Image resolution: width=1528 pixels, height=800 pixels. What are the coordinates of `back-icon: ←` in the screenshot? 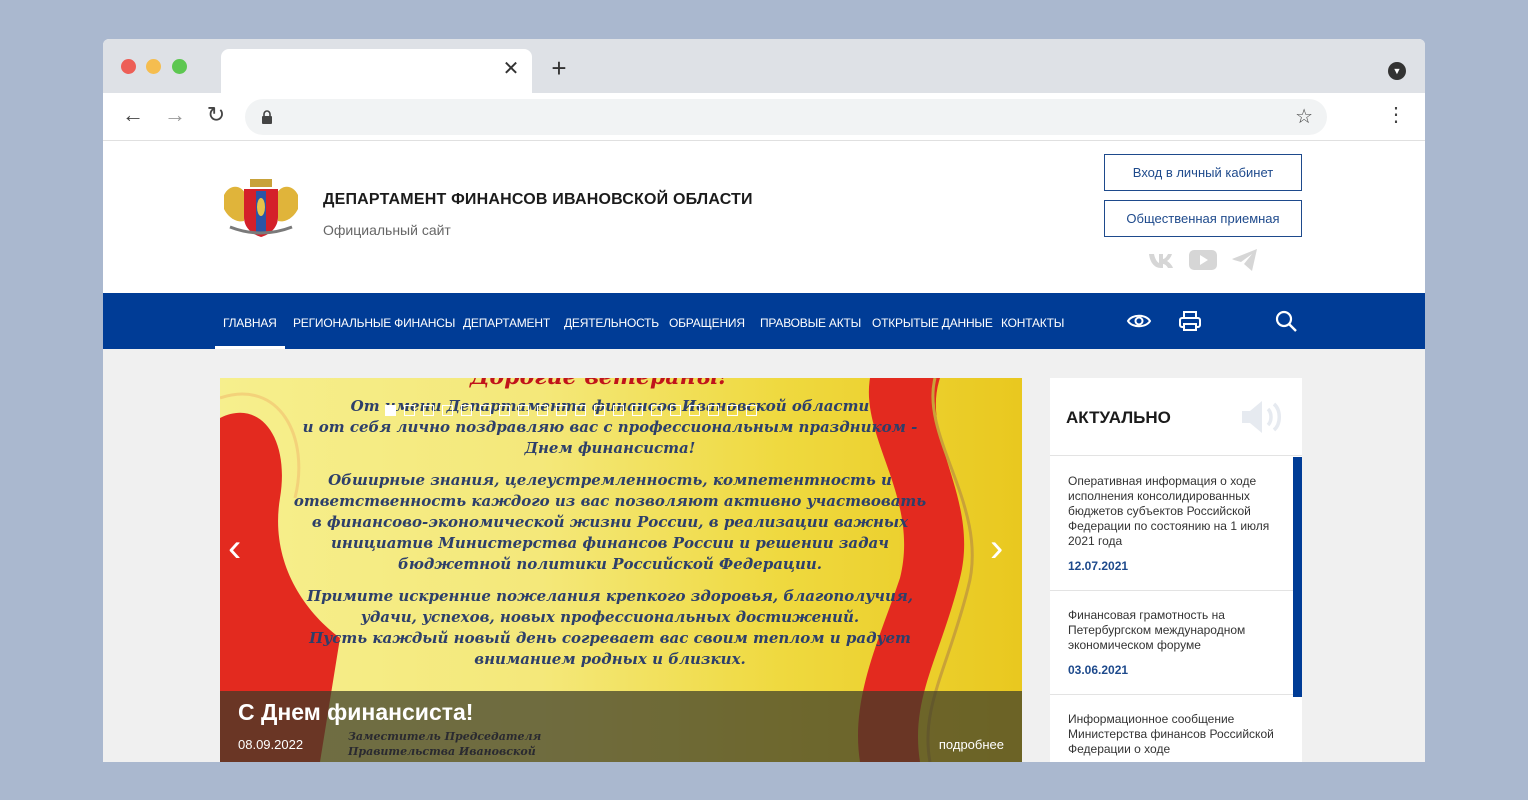 It's located at (133, 115).